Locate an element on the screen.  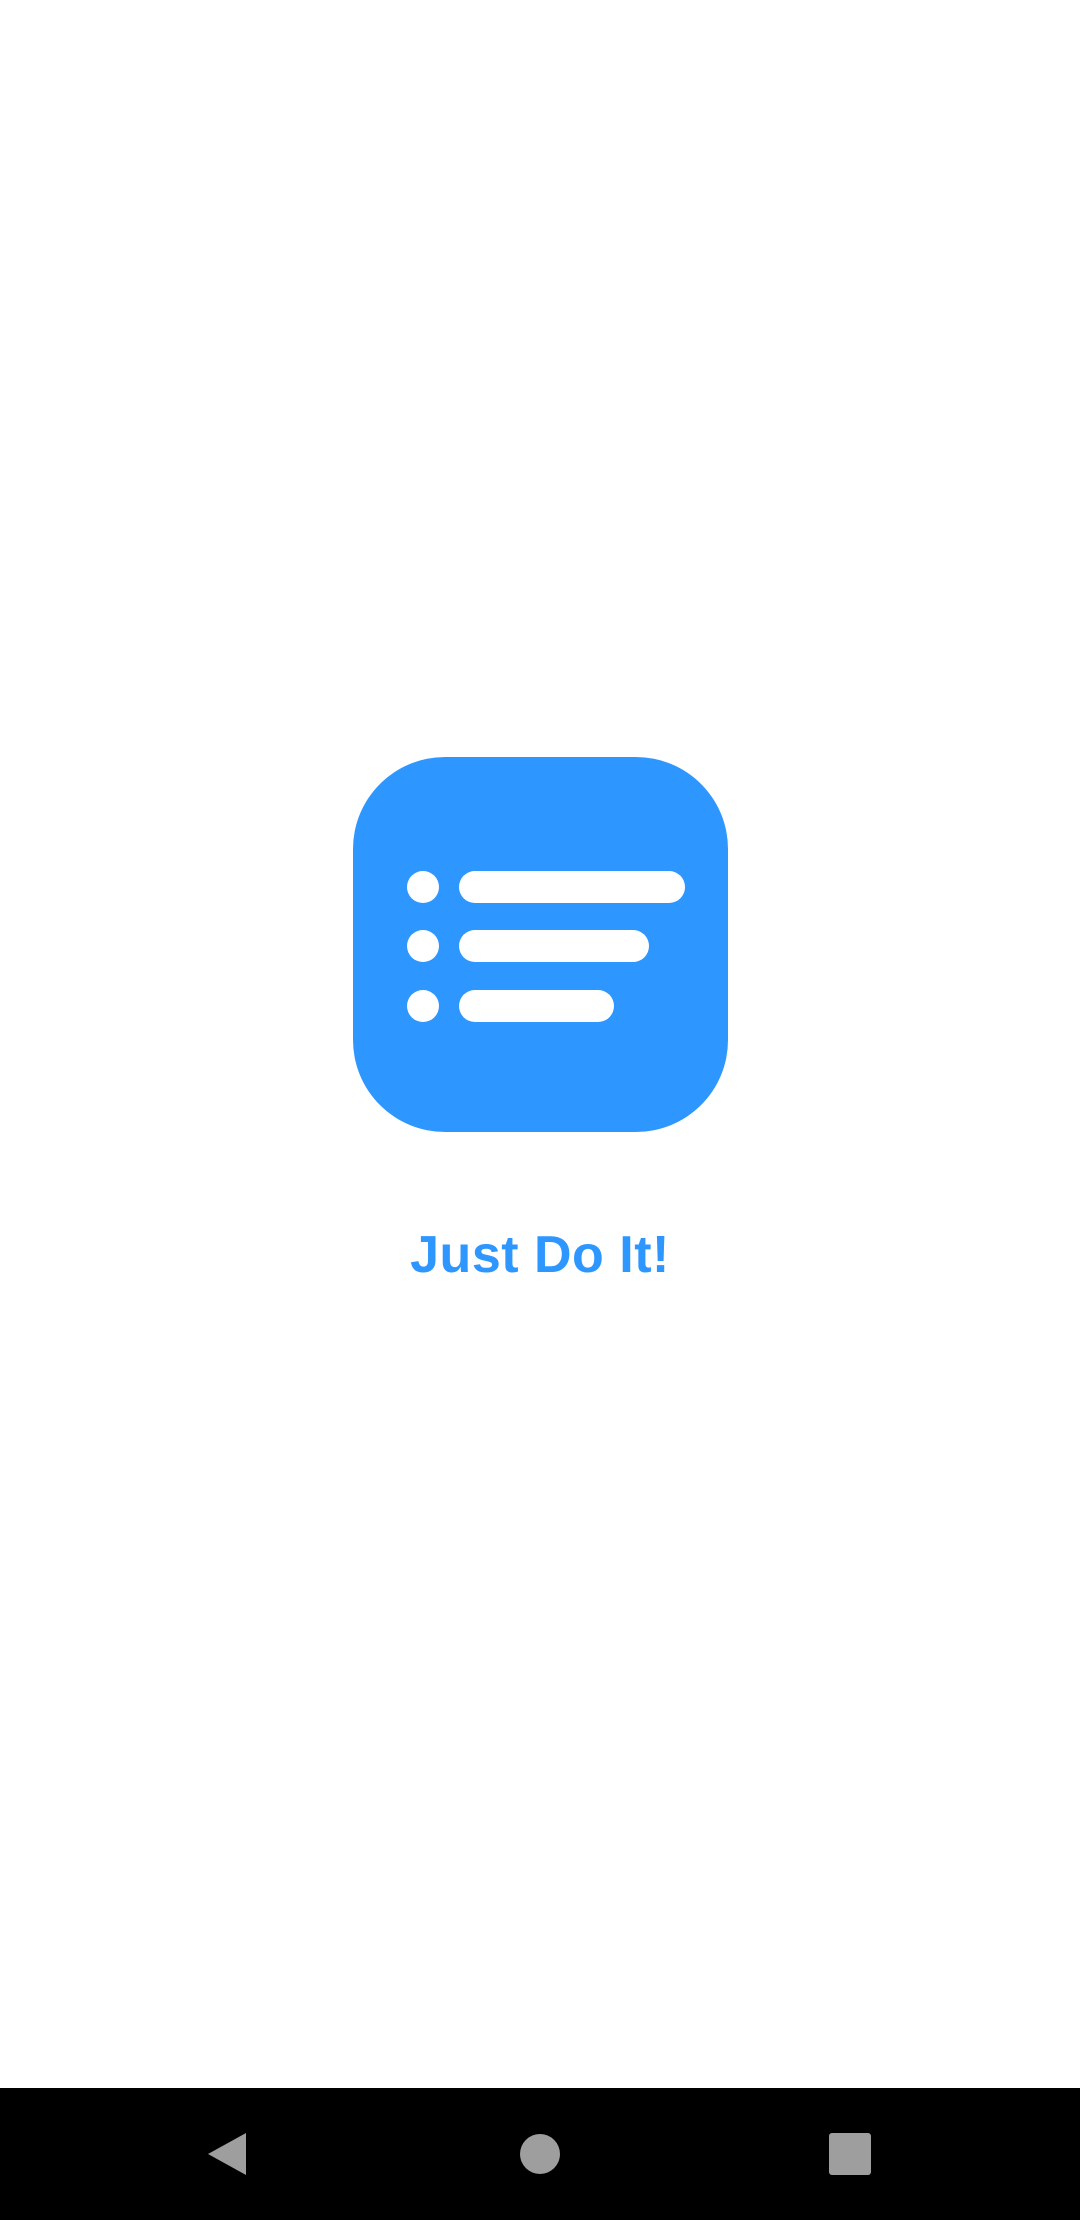
recents-square-icon is located at coordinates (850, 2154).